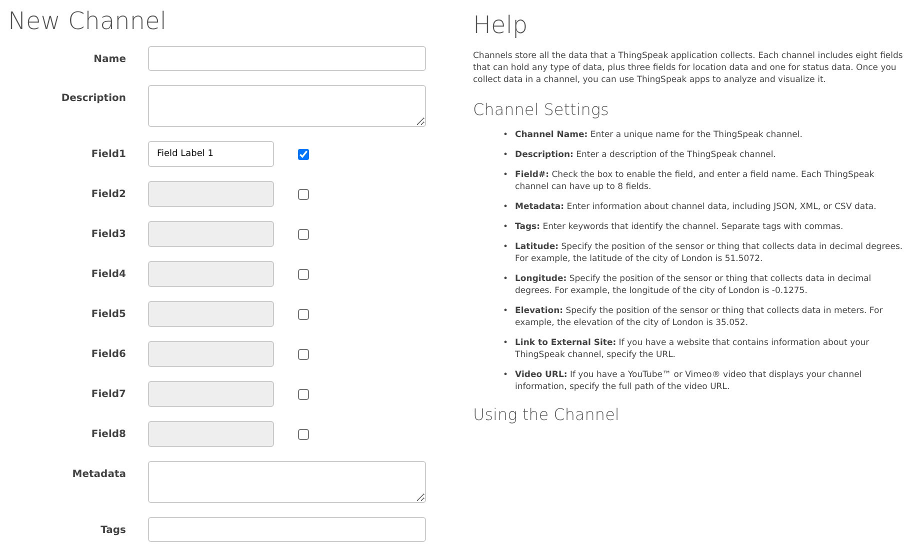 This screenshot has height=559, width=923. What do you see at coordinates (501, 25) in the screenshot?
I see `help-title: Help` at bounding box center [501, 25].